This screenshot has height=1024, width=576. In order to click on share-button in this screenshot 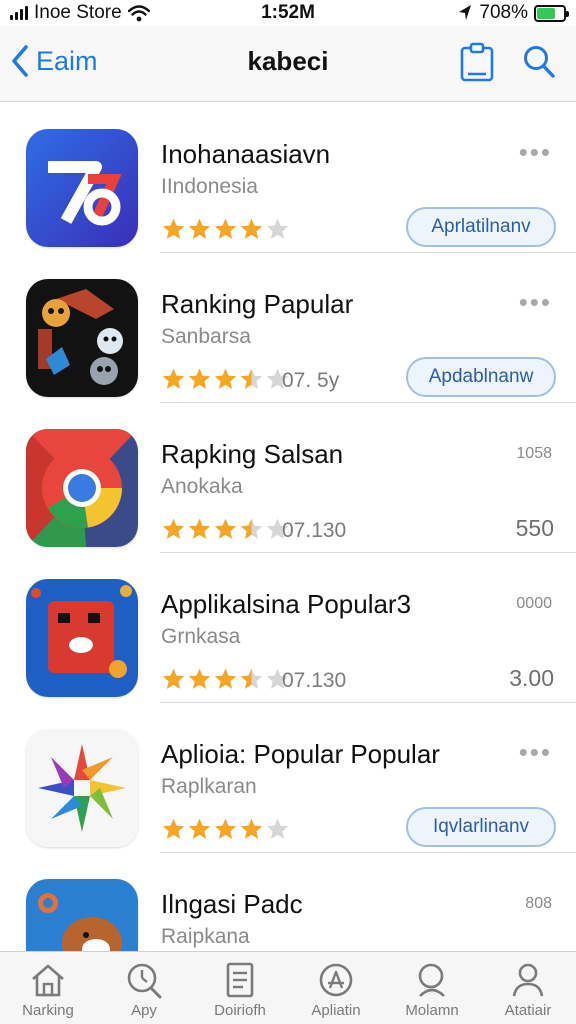, I will do `click(477, 62)`.